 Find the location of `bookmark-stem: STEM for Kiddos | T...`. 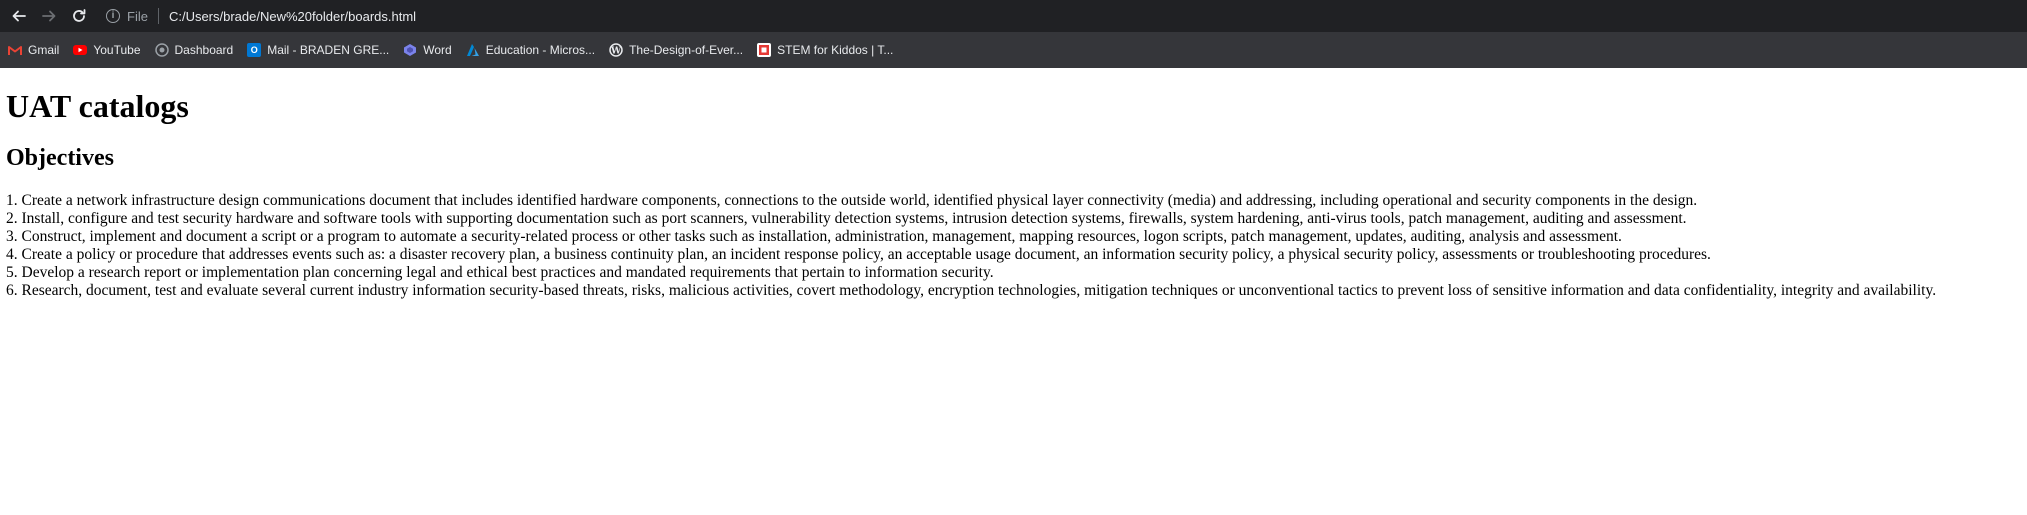

bookmark-stem: STEM for Kiddos | T... is located at coordinates (825, 50).